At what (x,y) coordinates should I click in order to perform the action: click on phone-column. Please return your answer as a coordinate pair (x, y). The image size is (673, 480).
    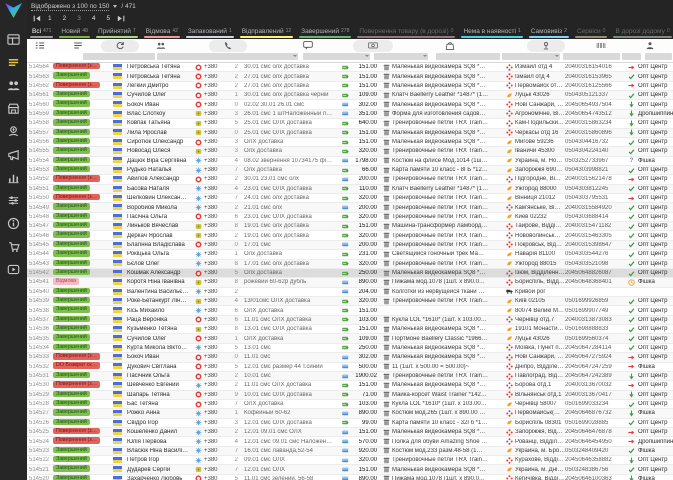
    Looking at the image, I should click on (228, 46).